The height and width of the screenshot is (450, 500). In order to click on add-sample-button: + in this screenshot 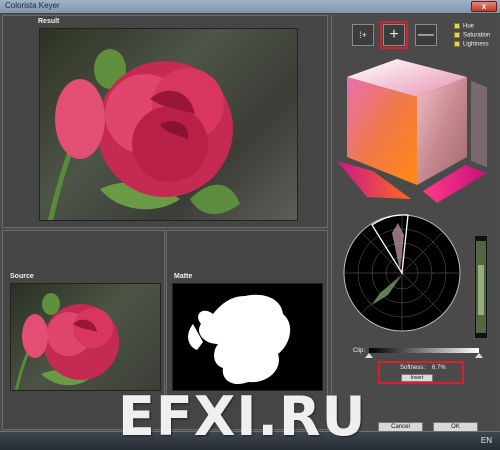, I will do `click(394, 35)`.